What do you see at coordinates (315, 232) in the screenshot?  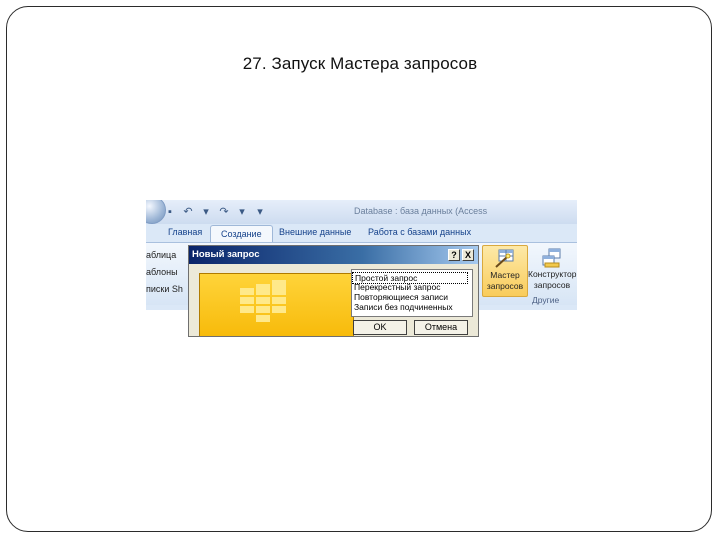 I see `tab-external-data: Внешние данные` at bounding box center [315, 232].